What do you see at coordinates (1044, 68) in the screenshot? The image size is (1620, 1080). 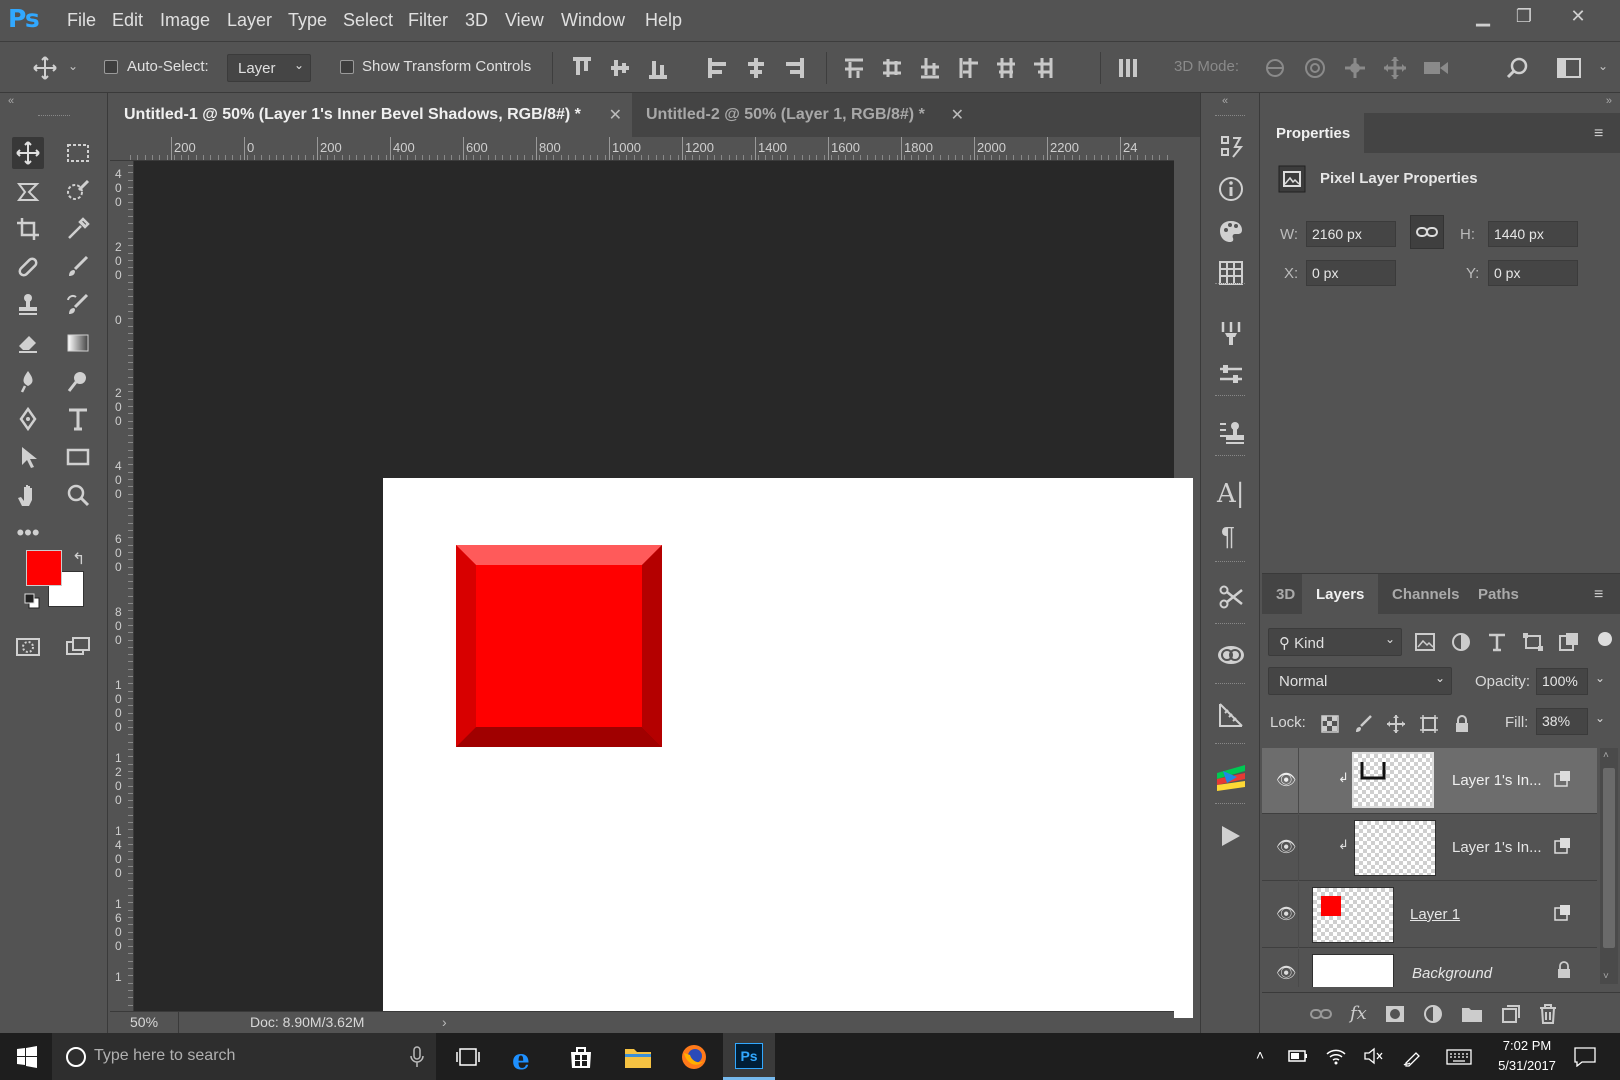 I see `distribute-right-icon` at bounding box center [1044, 68].